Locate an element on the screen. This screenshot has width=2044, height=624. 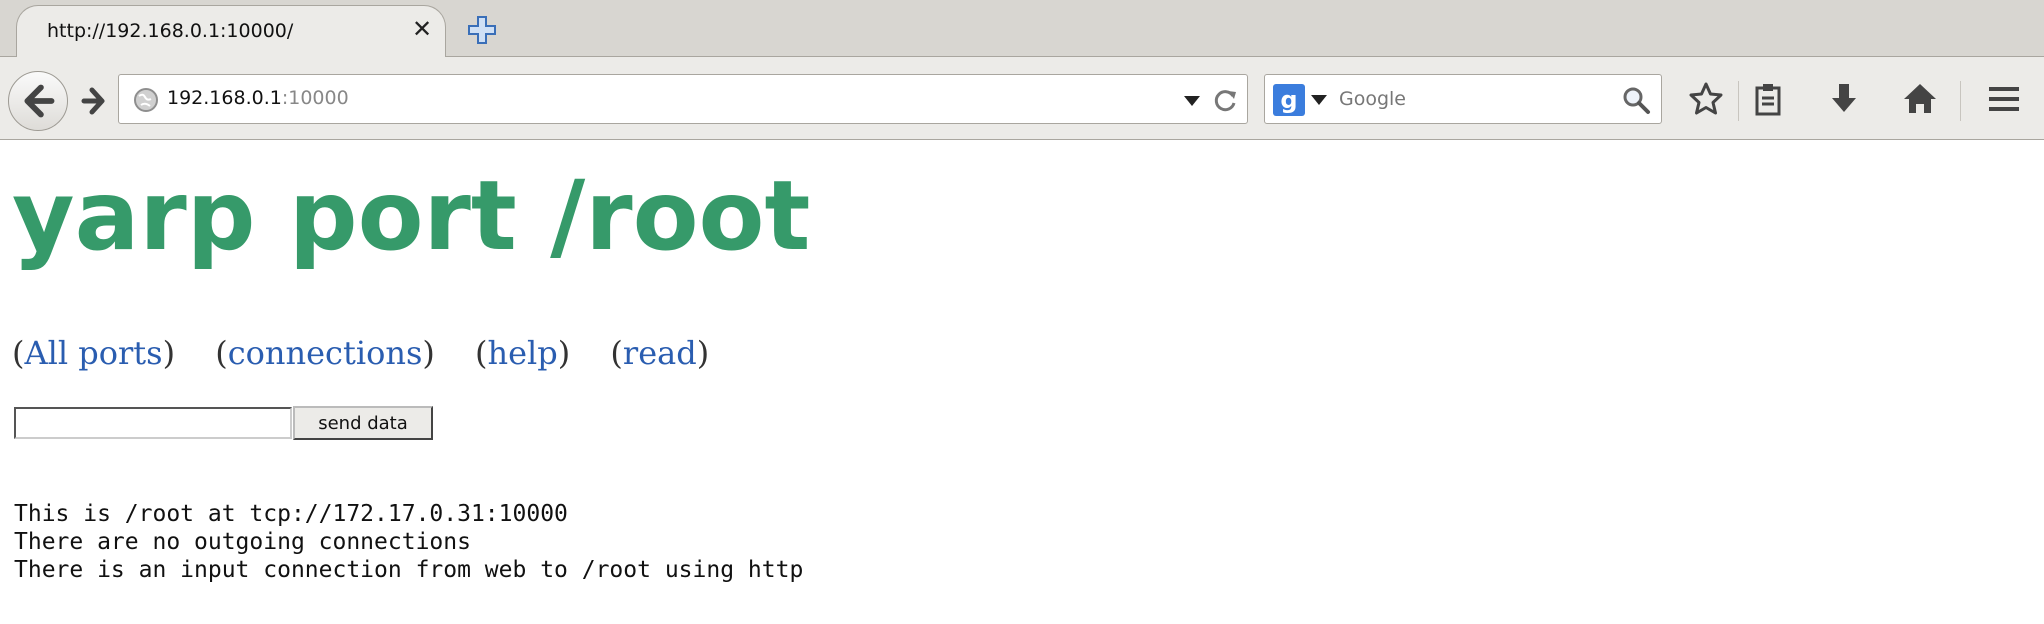
info-line-outgoing: There are no outgoing connections is located at coordinates (242, 542).